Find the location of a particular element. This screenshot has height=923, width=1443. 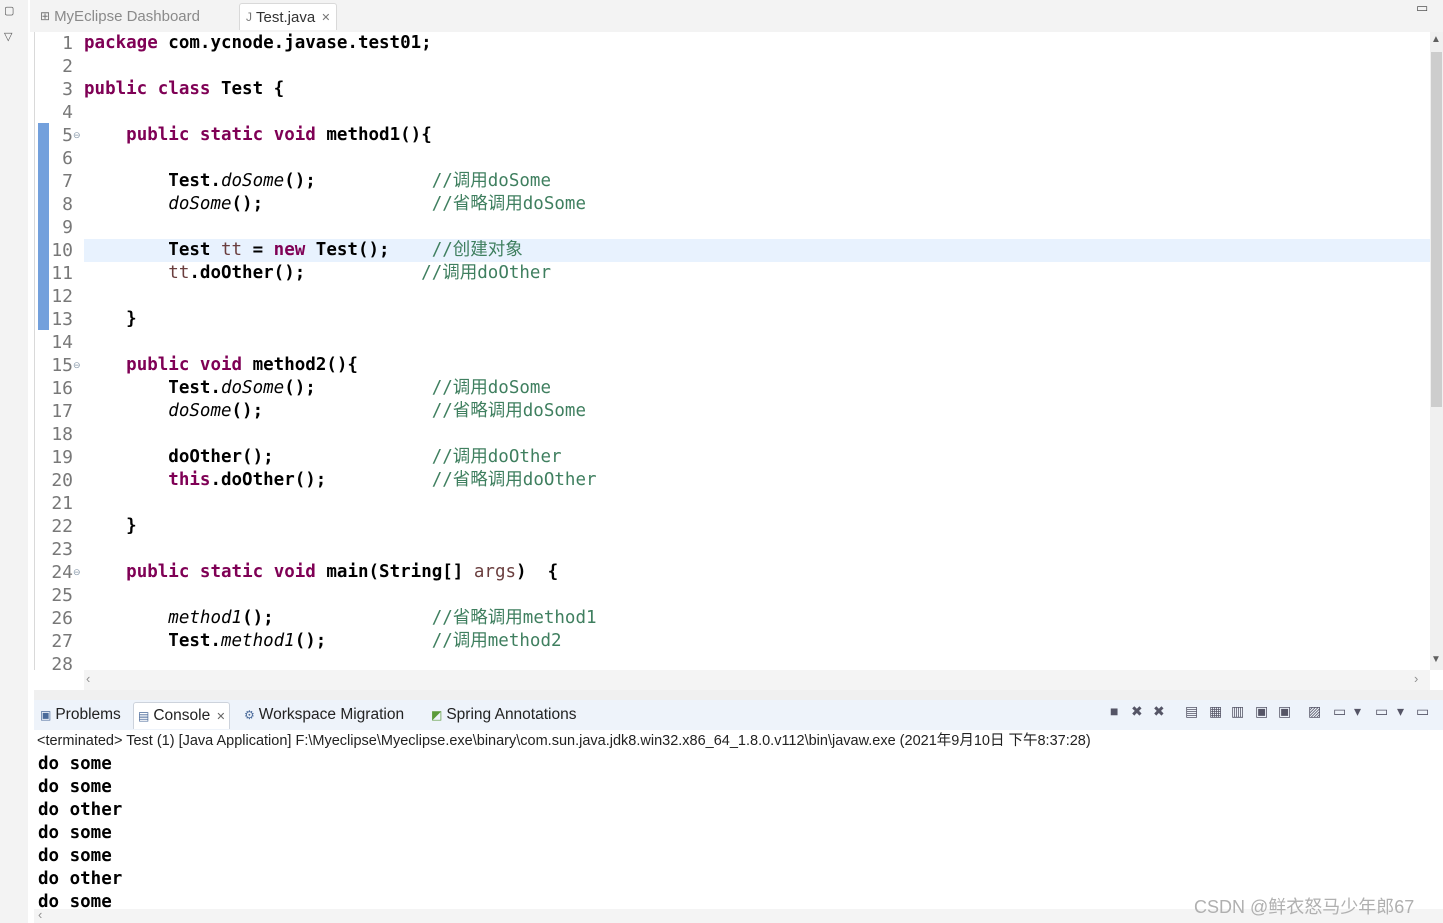

code-token: .doOther(); is located at coordinates (305, 273).